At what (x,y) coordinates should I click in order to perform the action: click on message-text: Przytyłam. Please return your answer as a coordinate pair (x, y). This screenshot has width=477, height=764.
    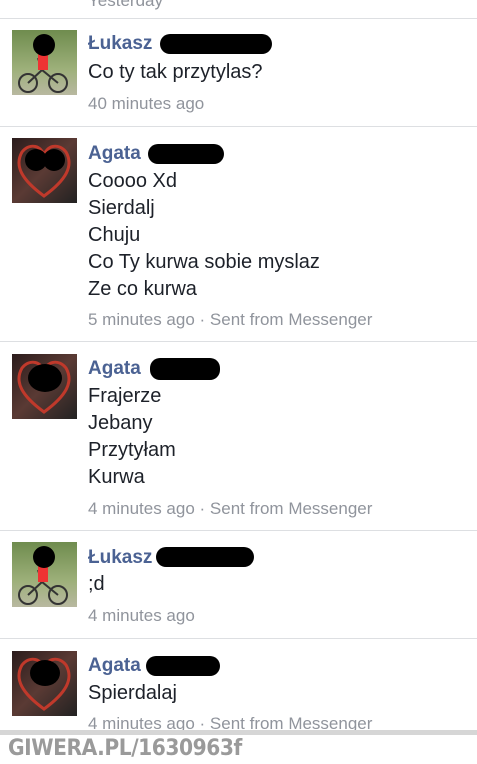
    Looking at the image, I should click on (132, 450).